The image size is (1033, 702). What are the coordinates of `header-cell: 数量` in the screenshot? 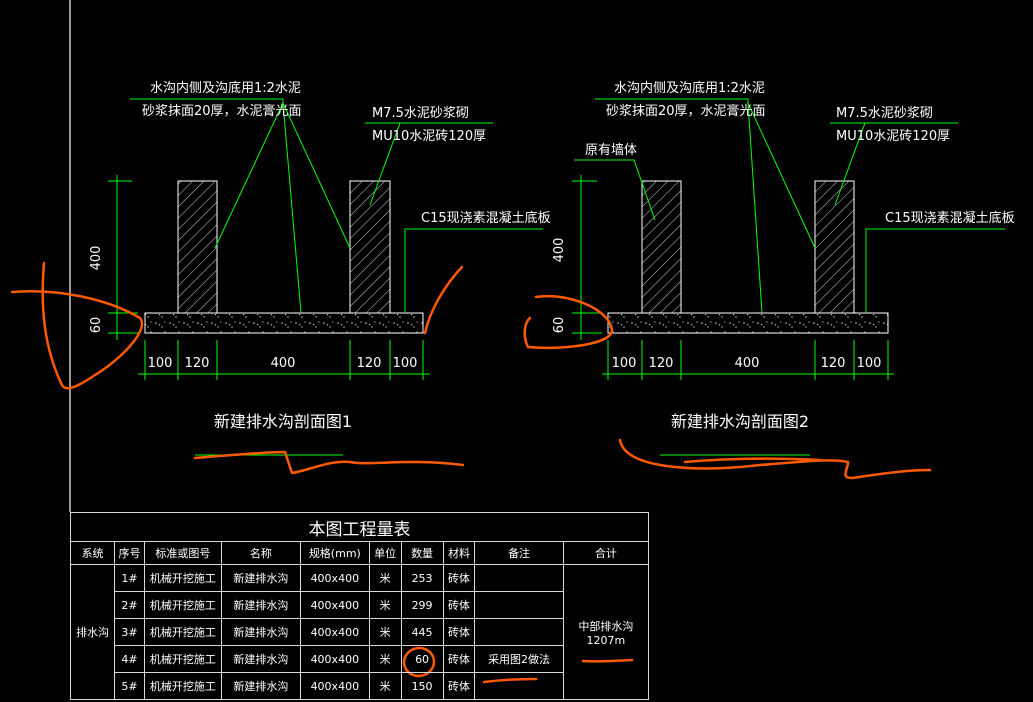 It's located at (422, 553).